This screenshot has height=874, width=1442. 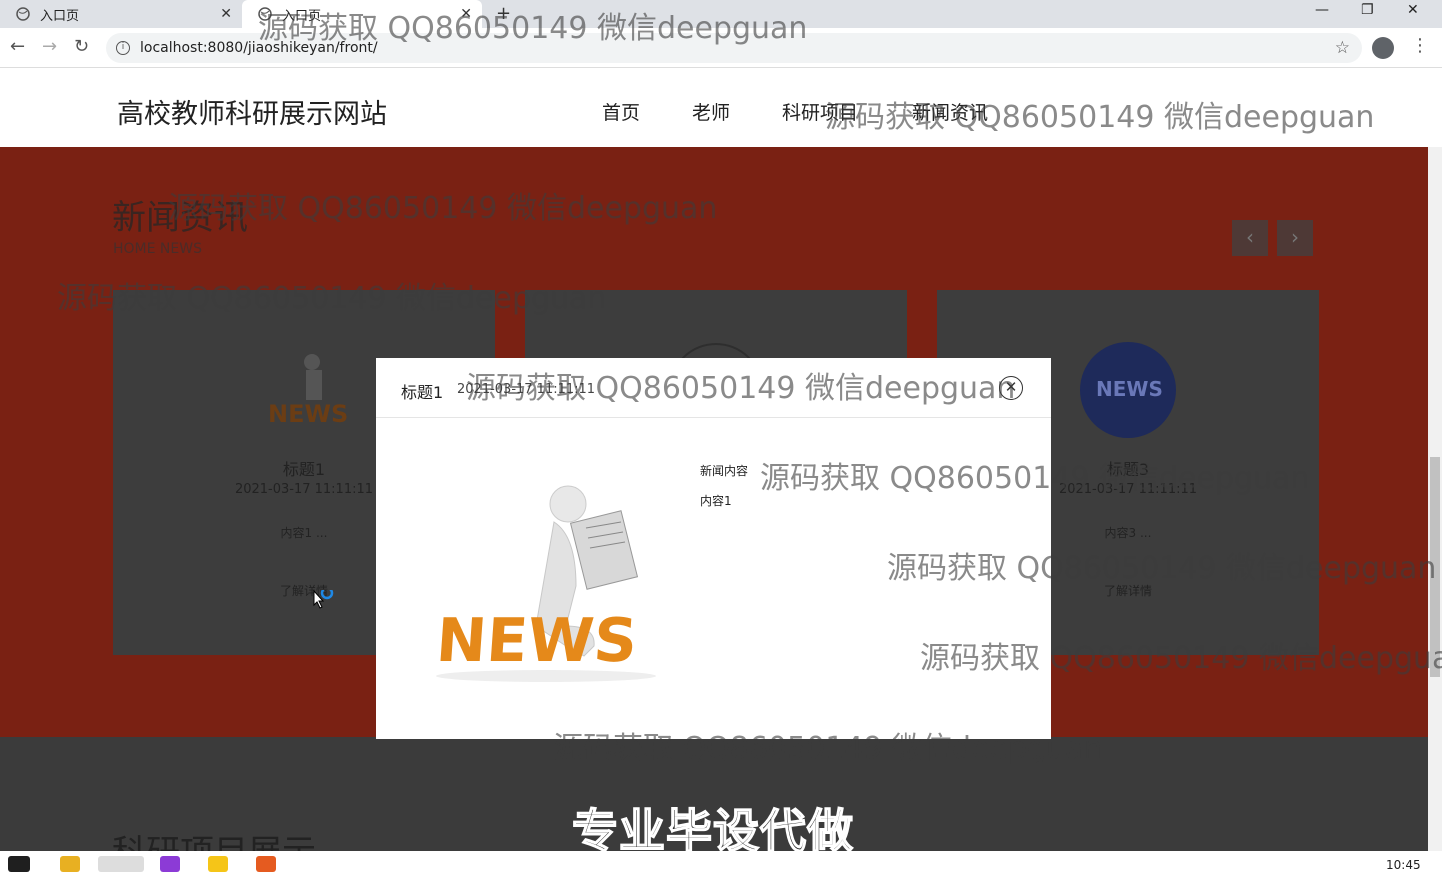 What do you see at coordinates (180, 218) in the screenshot?
I see `section-title: 新闻资讯` at bounding box center [180, 218].